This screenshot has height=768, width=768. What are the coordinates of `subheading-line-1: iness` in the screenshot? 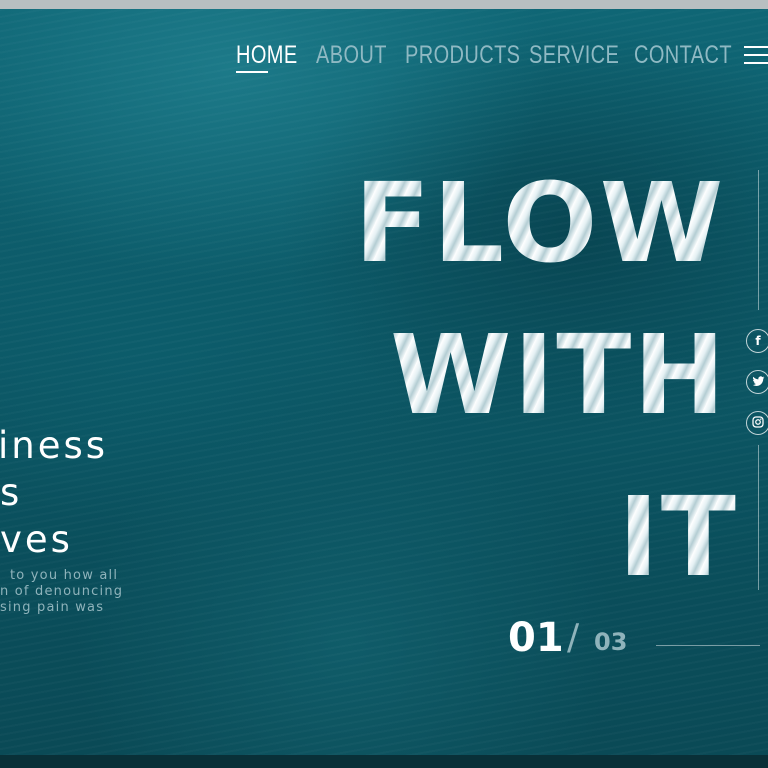 It's located at (54, 445).